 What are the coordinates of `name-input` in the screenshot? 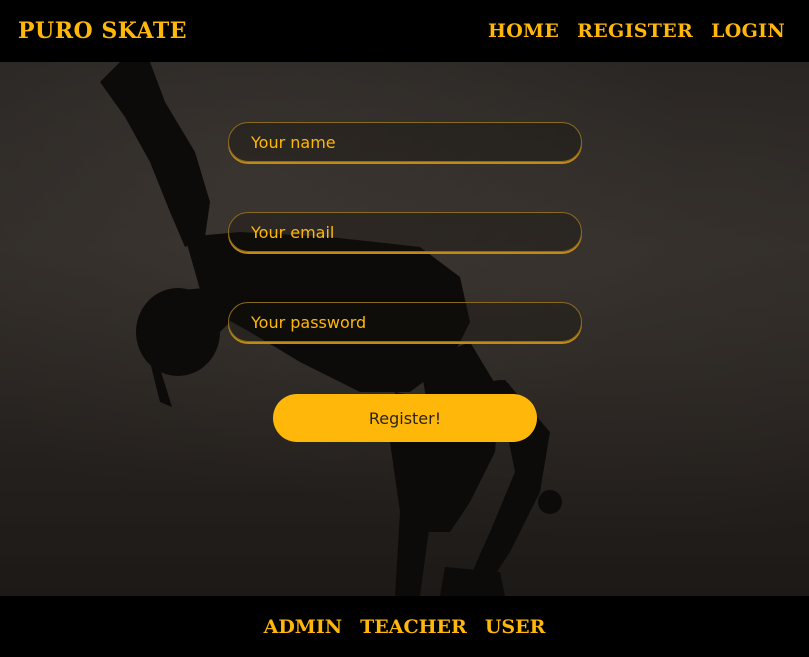 It's located at (405, 142).